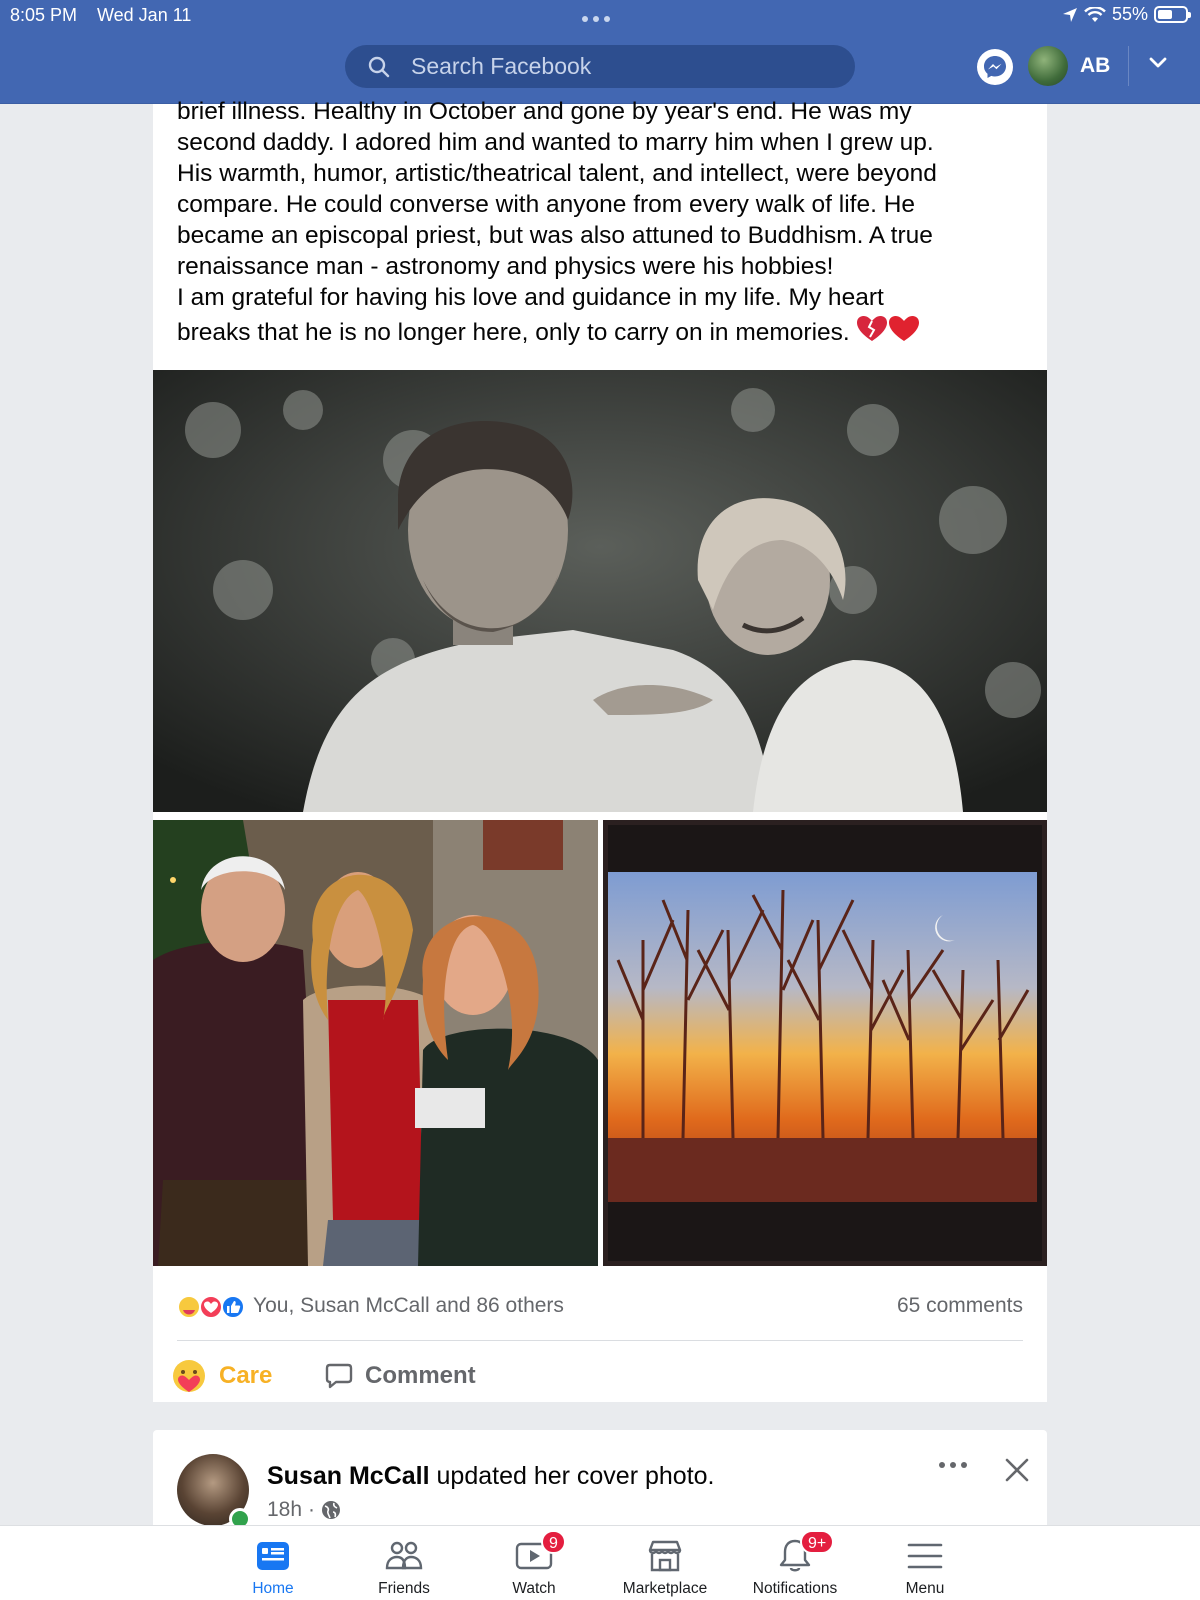 The image size is (1200, 1600). I want to click on nav-marketplace: Marketplace, so click(665, 1563).